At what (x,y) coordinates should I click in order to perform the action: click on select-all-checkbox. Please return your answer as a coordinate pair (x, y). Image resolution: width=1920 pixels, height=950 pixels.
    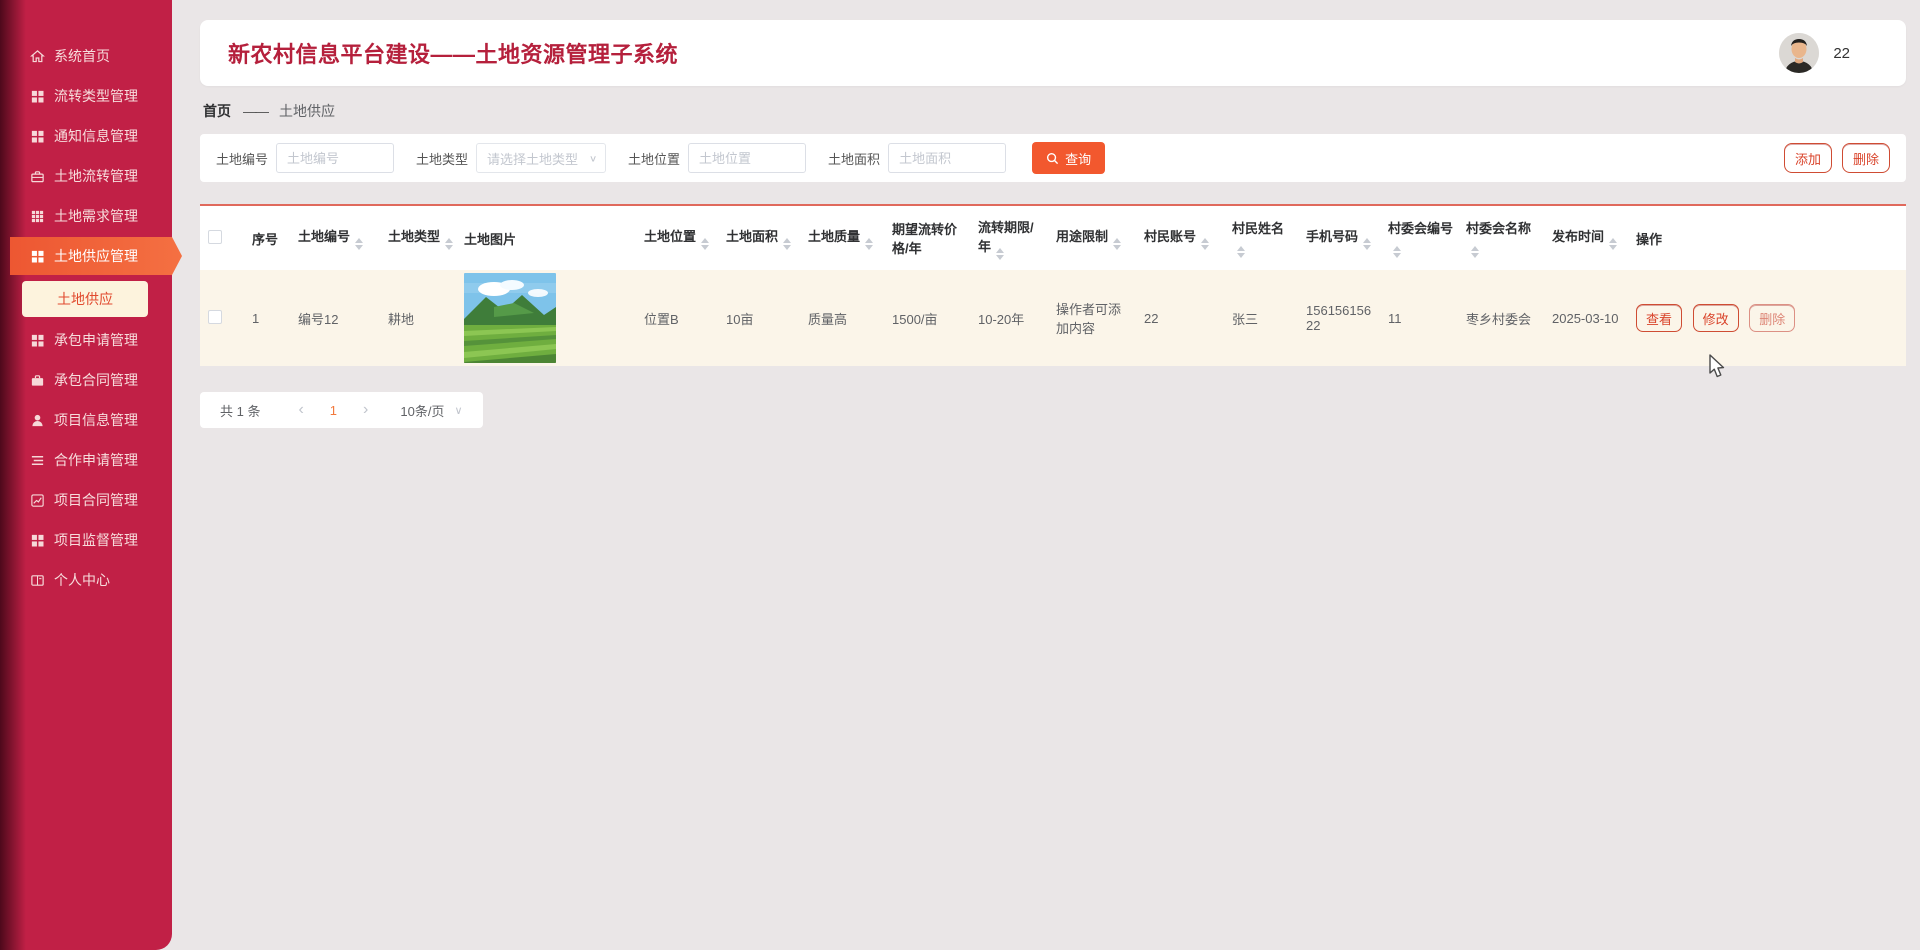
    Looking at the image, I should click on (215, 236).